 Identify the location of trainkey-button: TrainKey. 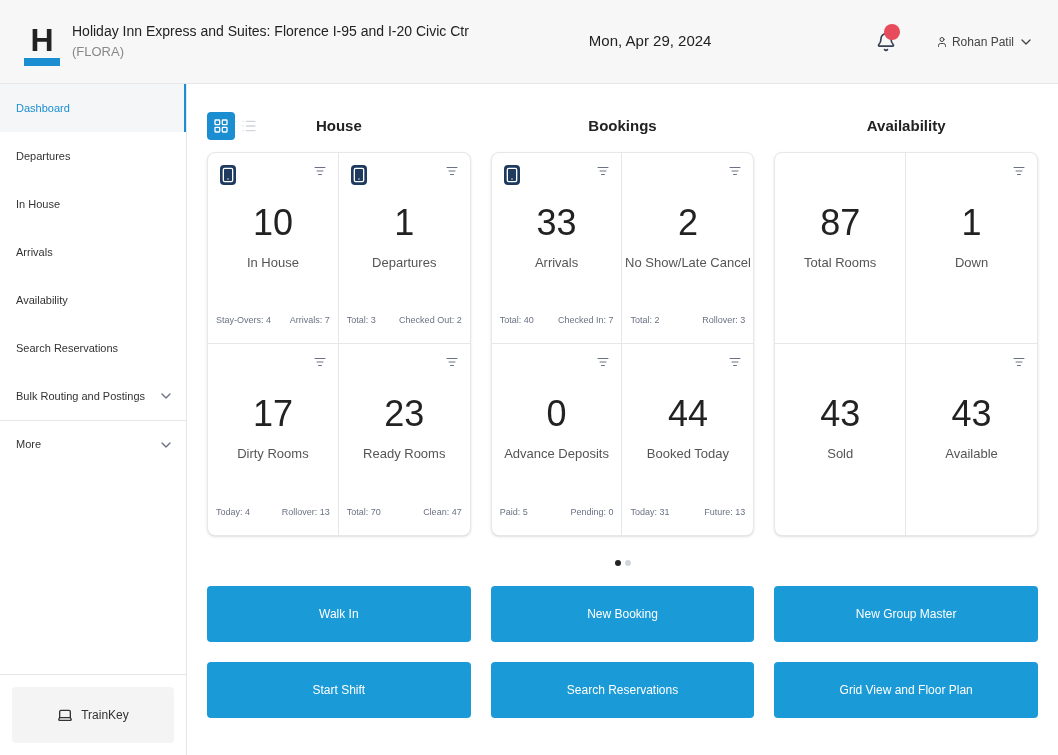
(93, 715).